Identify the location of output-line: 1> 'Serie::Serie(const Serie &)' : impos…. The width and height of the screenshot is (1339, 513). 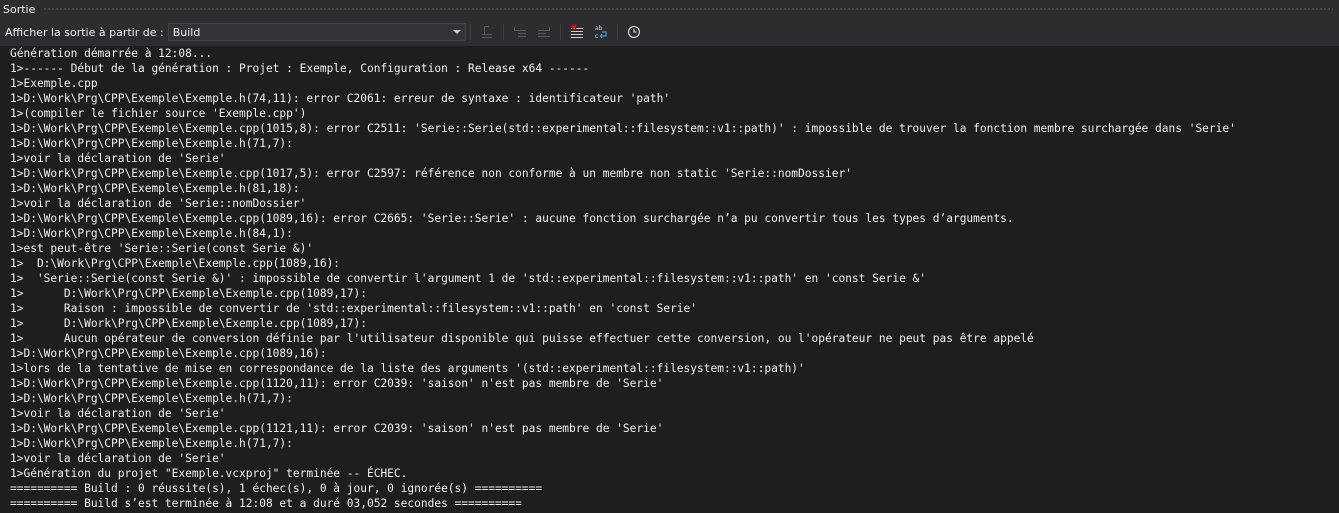
(468, 278).